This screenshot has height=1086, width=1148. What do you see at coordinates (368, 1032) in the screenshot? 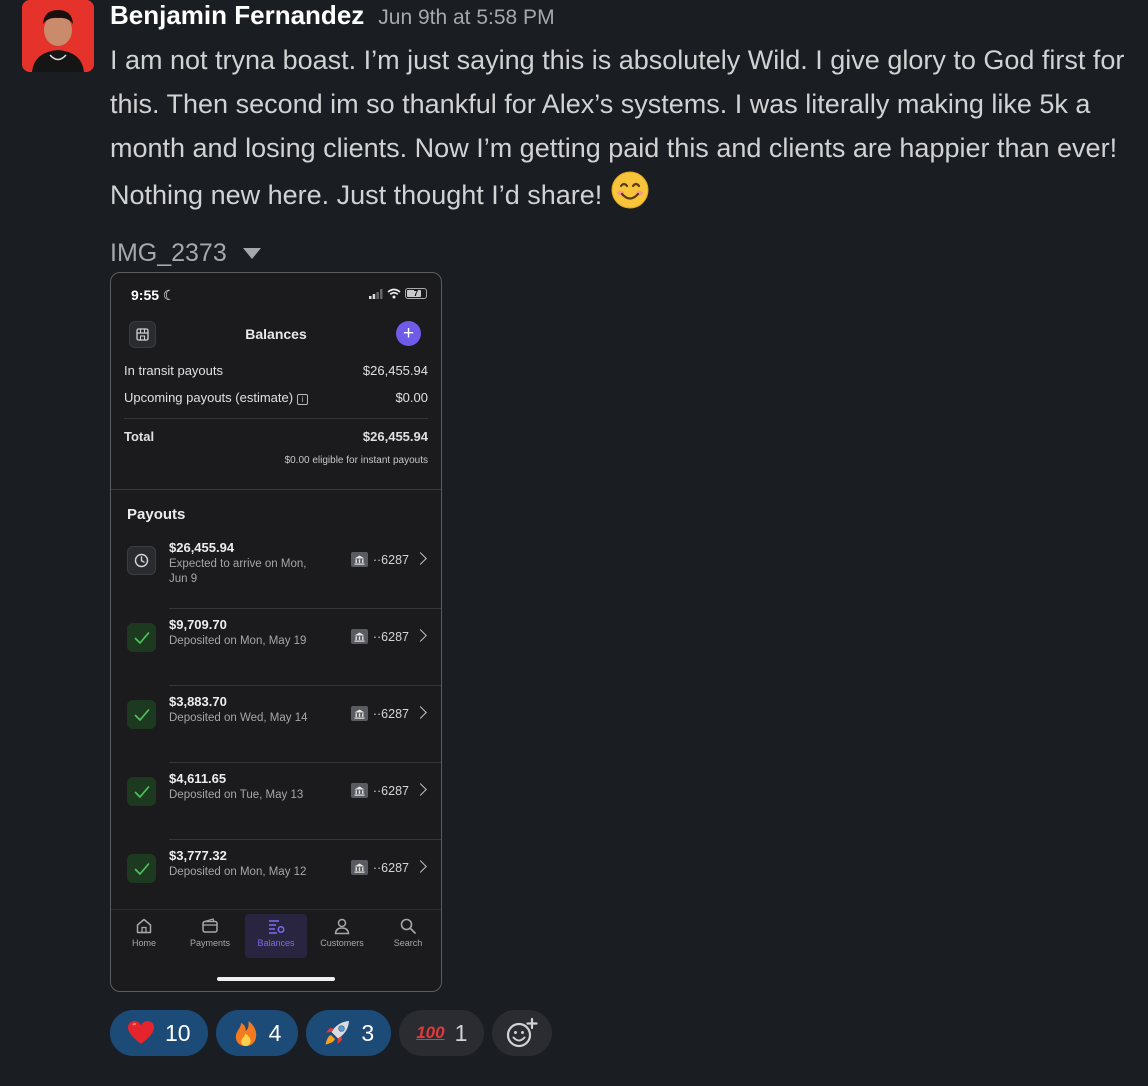
I see `reaction-count: 3` at bounding box center [368, 1032].